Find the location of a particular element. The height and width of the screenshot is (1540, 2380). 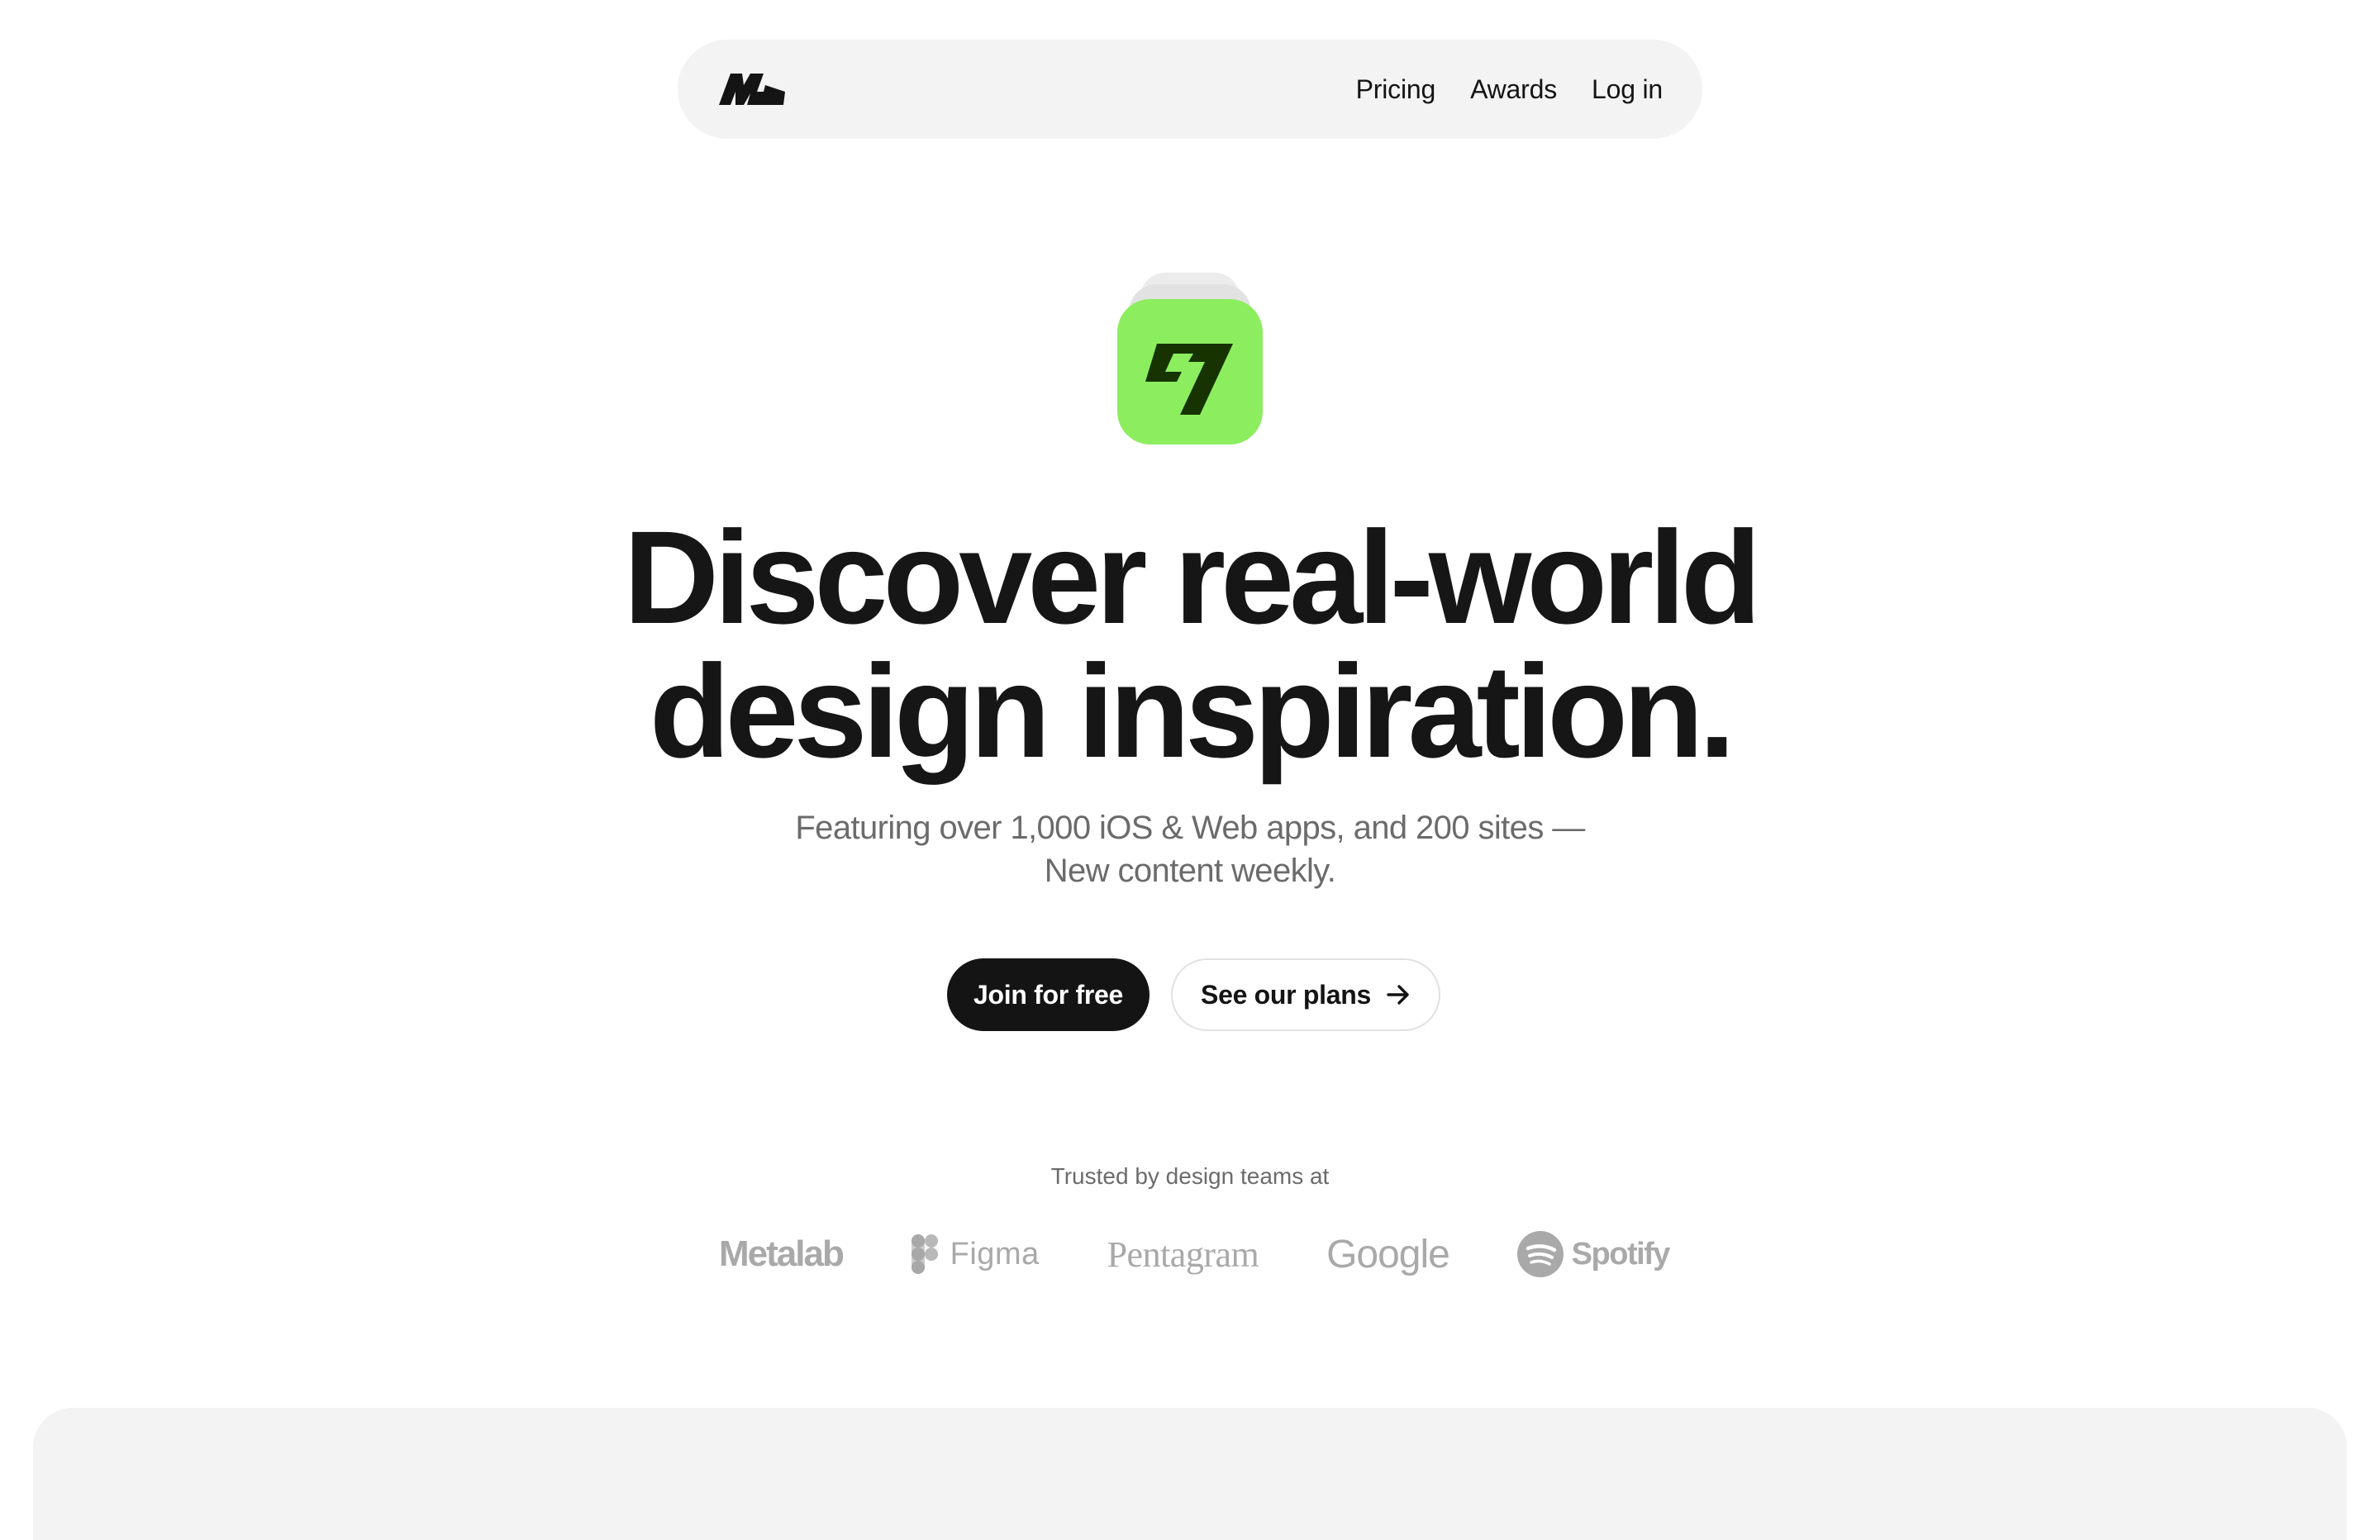

google-logo: Google is located at coordinates (1388, 1254).